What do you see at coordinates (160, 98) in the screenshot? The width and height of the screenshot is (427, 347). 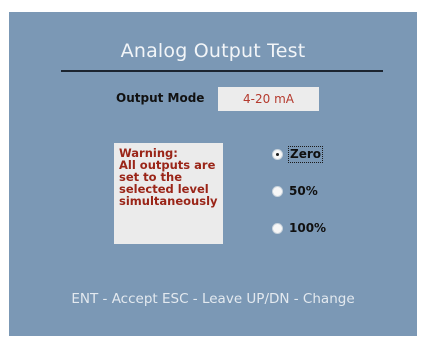 I see `output-mode-label: Output Mode` at bounding box center [160, 98].